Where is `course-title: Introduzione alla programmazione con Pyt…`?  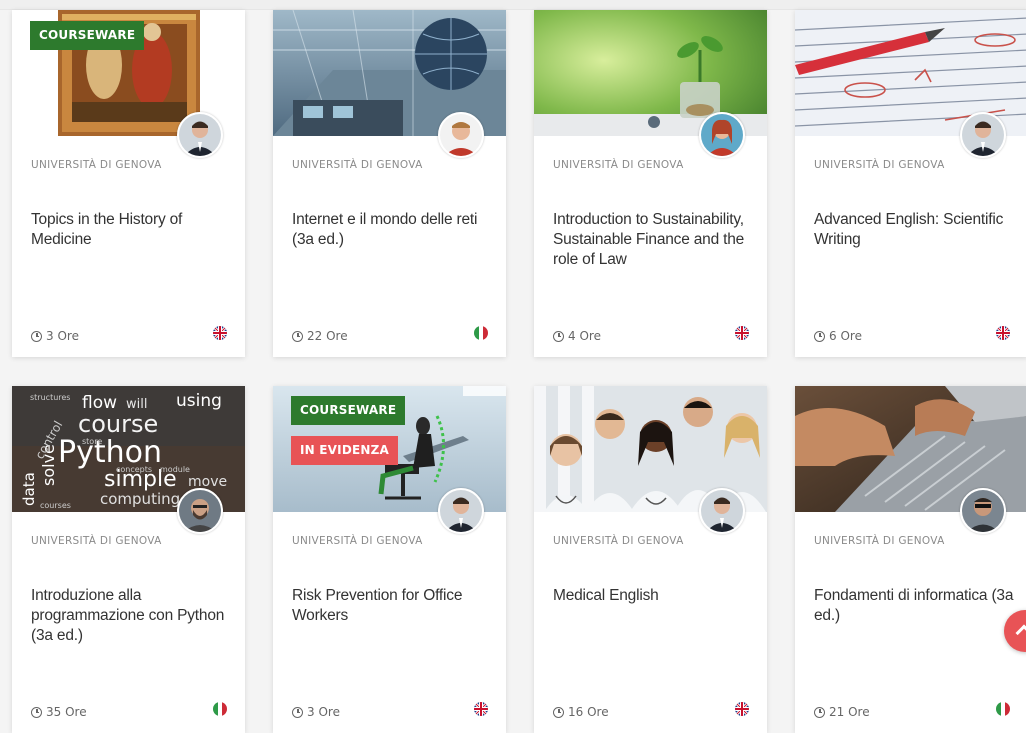 course-title: Introduzione alla programmazione con Pyt… is located at coordinates (133, 616).